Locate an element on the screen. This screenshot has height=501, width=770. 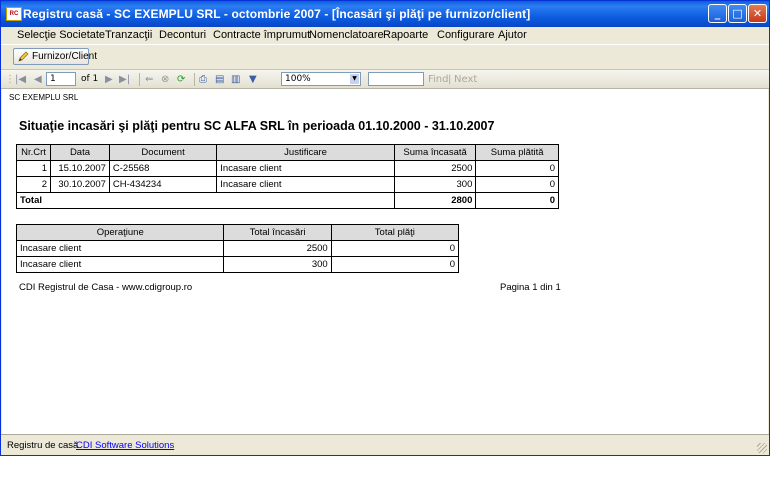
menu-rapoarte: Rapoarte is located at coordinates (405, 35).